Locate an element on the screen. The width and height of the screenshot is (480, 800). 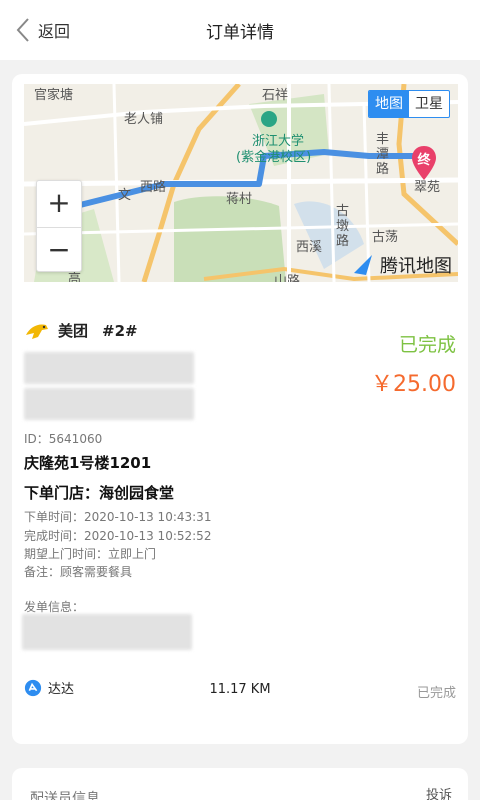
map-provider-logo: 腾讯地图 is located at coordinates (402, 265).